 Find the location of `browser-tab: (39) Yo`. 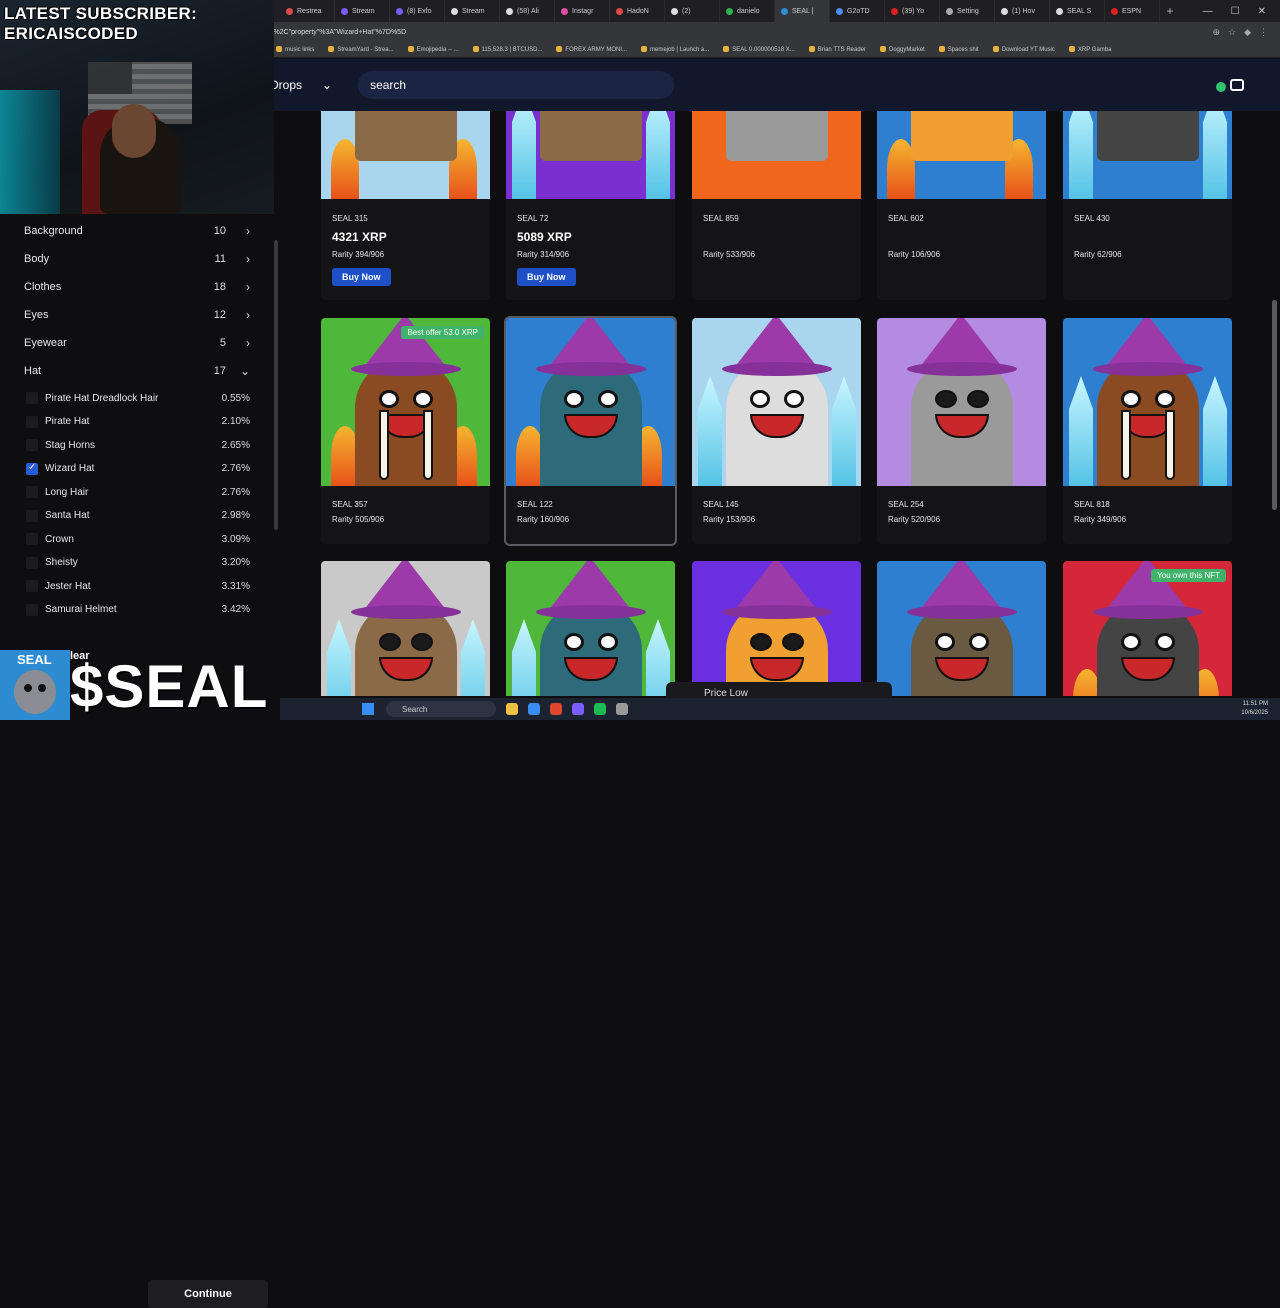

browser-tab: (39) Yo is located at coordinates (912, 11).